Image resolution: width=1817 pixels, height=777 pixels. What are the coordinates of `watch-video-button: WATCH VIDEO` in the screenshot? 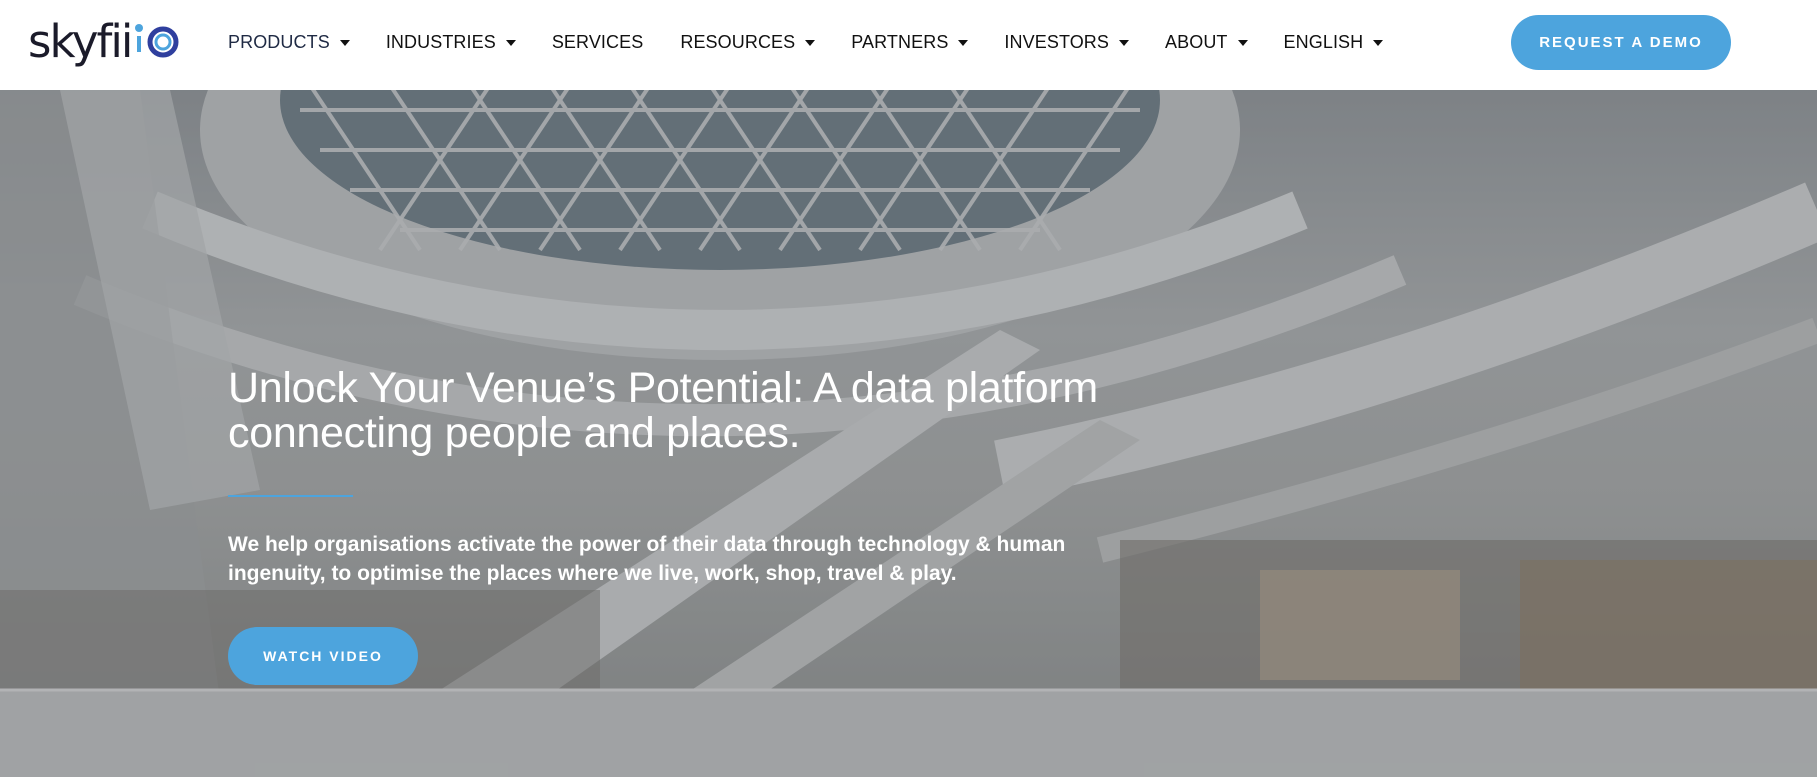 It's located at (323, 656).